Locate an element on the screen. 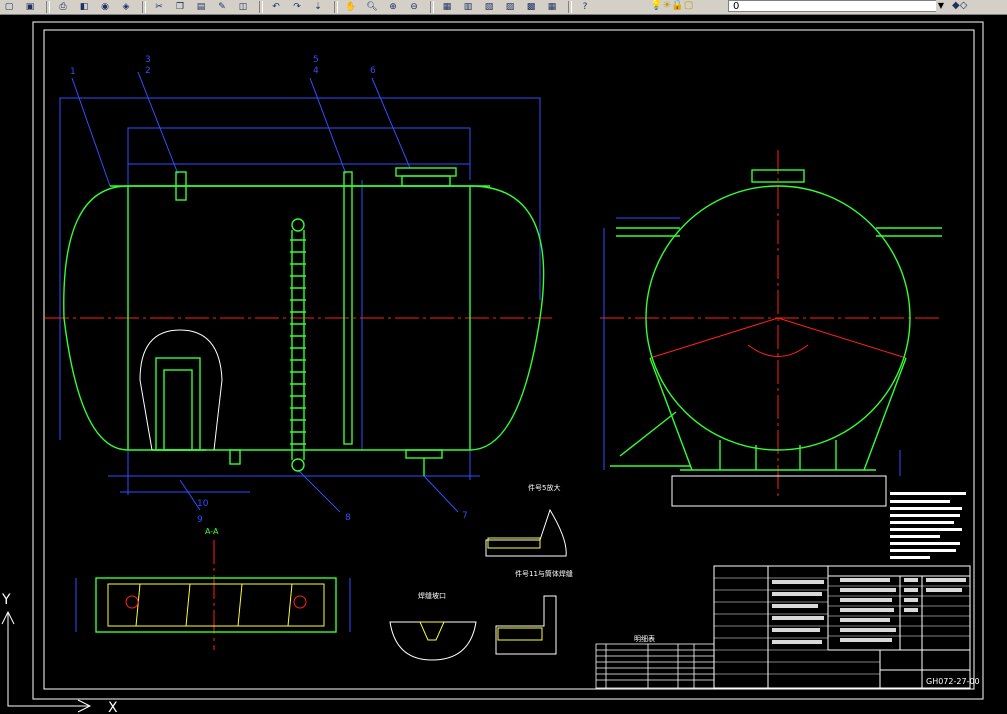 This screenshot has width=1007, height=714. detail-title-3: 焊缝坡口 is located at coordinates (432, 595).